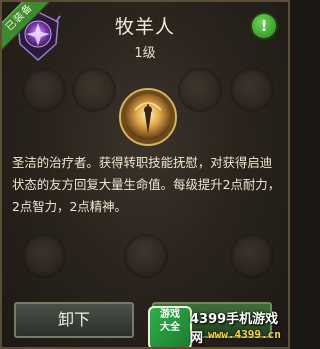 This screenshot has width=320, height=349. What do you see at coordinates (74, 320) in the screenshot?
I see `unequip-button: 卸下` at bounding box center [74, 320].